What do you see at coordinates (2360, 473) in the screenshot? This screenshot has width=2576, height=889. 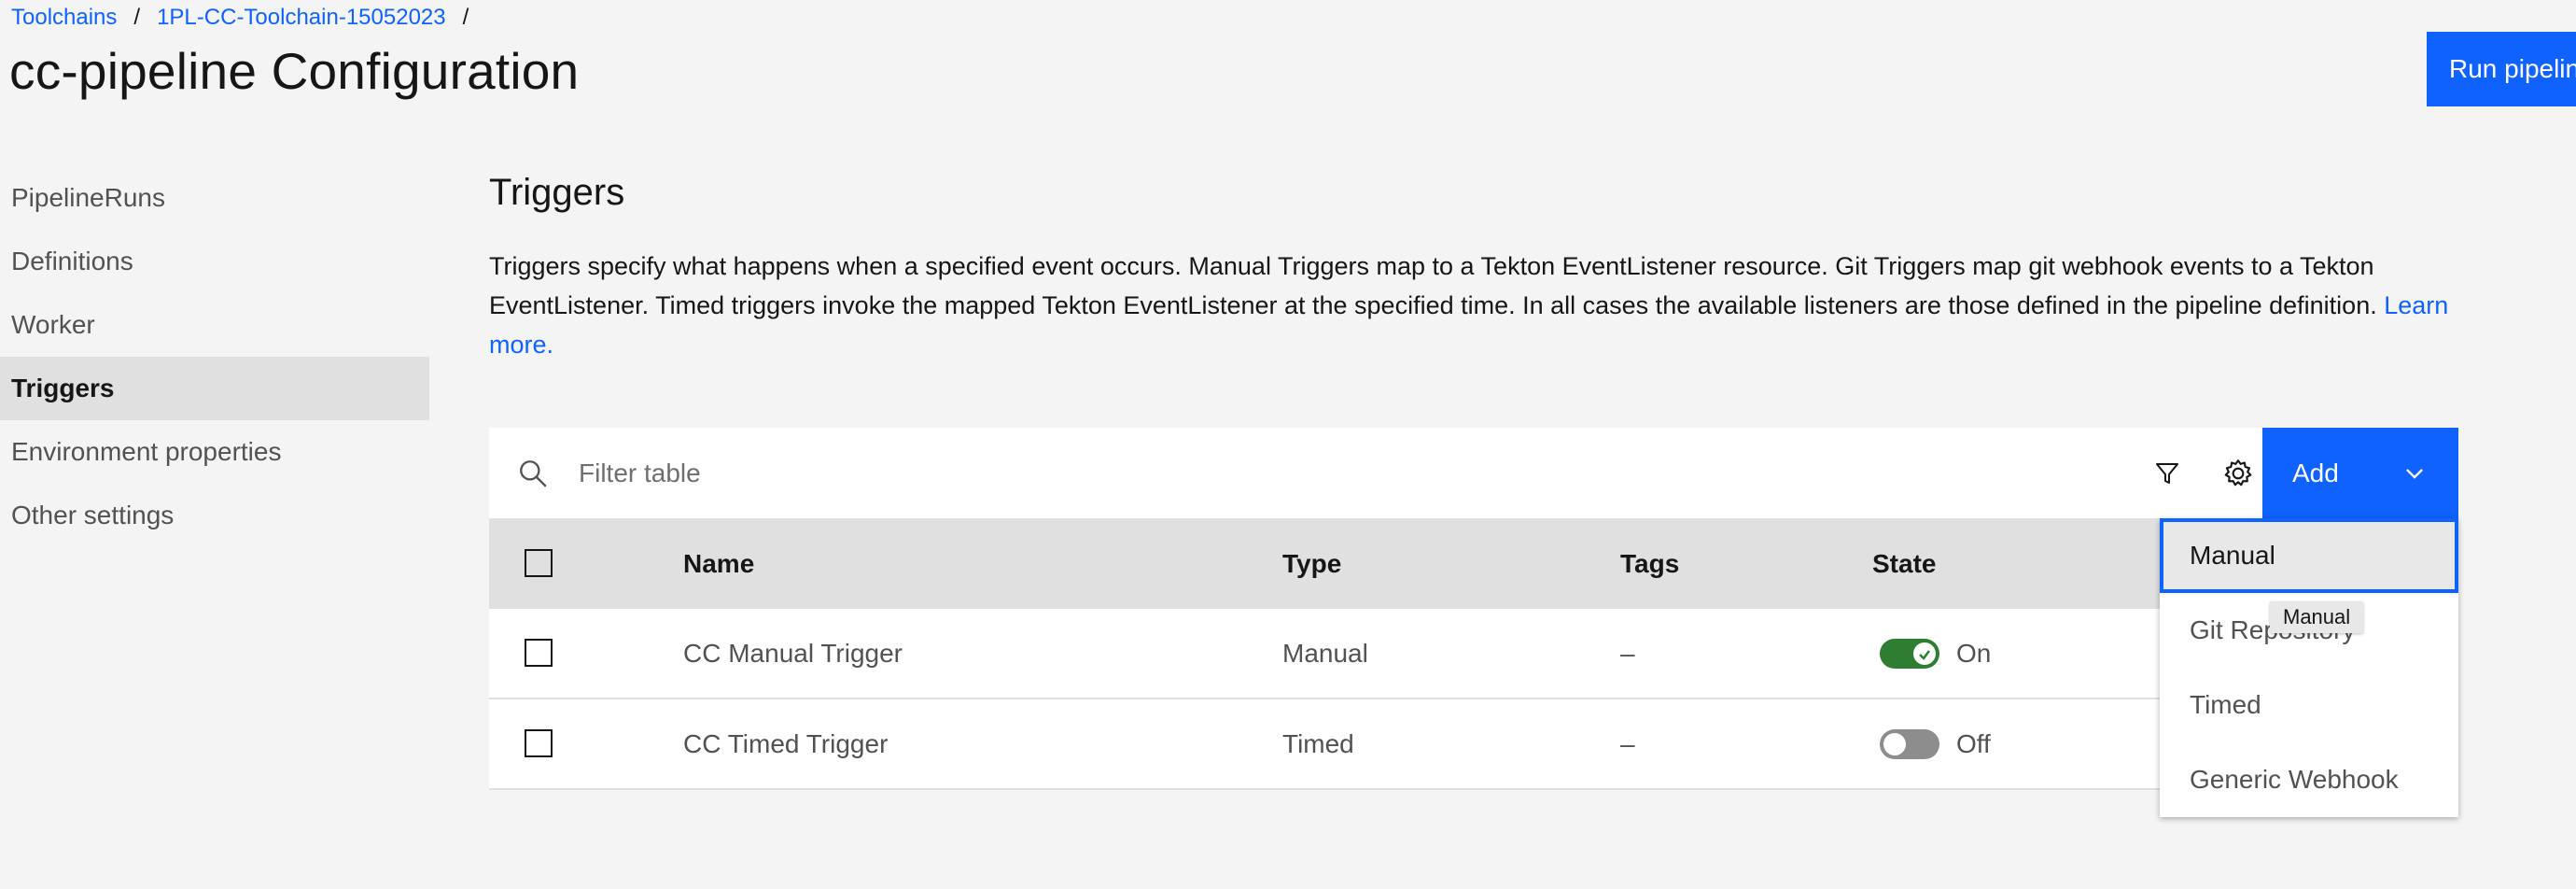 I see `add-trigger-button: Add` at bounding box center [2360, 473].